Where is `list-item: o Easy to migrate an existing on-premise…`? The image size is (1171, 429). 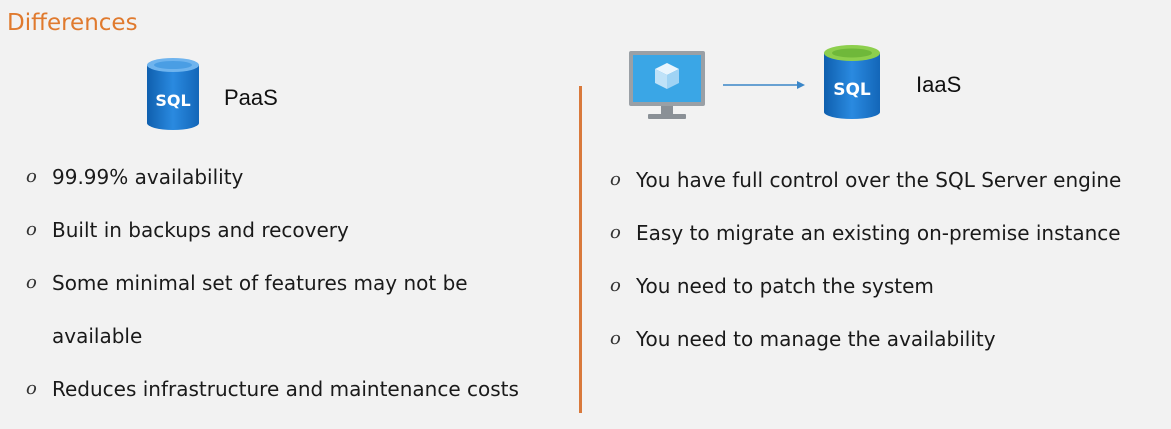 list-item: o Easy to migrate an existing on-premise… is located at coordinates (890, 233).